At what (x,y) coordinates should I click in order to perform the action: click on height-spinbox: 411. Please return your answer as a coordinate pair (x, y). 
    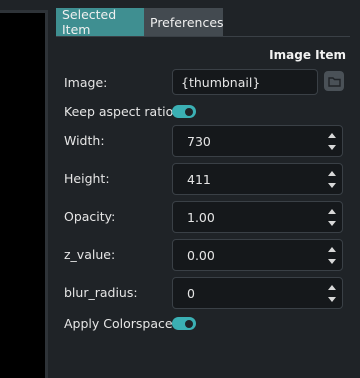
    Looking at the image, I should click on (257, 179).